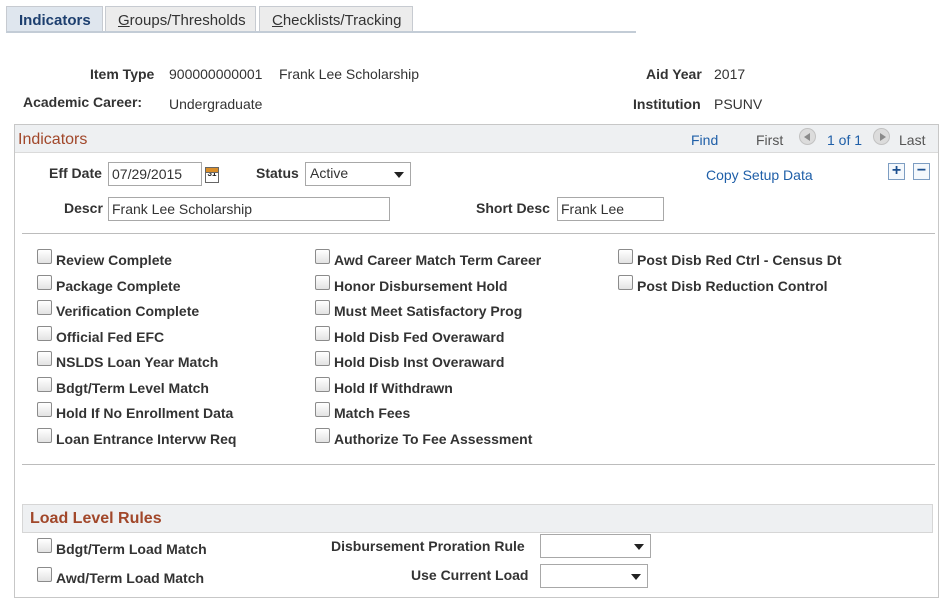 Image resolution: width=948 pixels, height=603 pixels. What do you see at coordinates (478, 464) in the screenshot?
I see `indicators-divider-bottom` at bounding box center [478, 464].